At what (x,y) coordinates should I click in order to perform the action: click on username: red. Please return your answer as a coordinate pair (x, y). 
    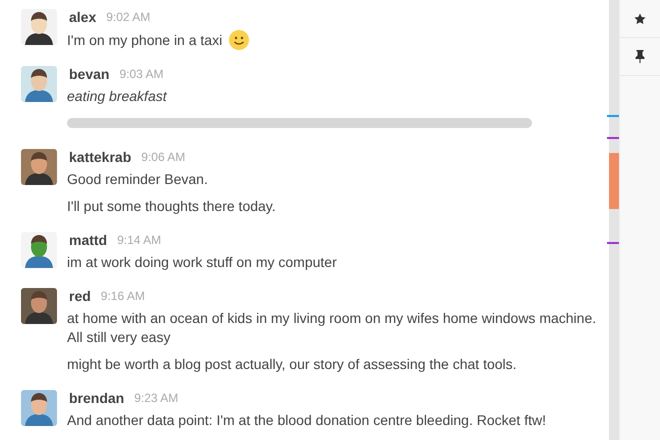
    Looking at the image, I should click on (80, 296).